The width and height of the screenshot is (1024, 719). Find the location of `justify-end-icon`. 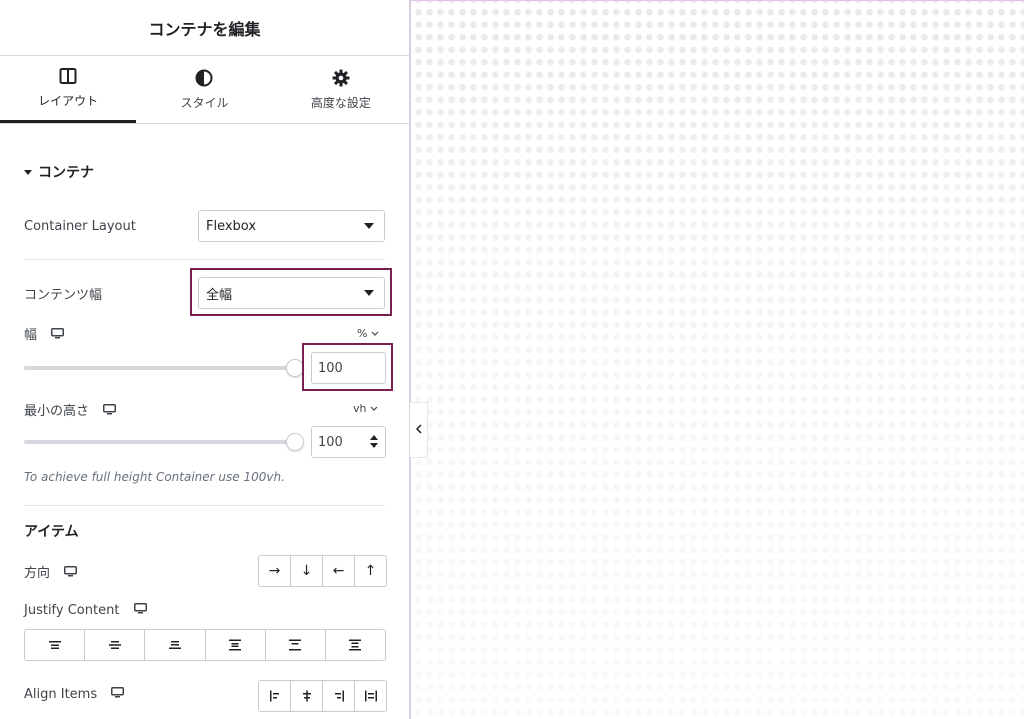

justify-end-icon is located at coordinates (174, 645).